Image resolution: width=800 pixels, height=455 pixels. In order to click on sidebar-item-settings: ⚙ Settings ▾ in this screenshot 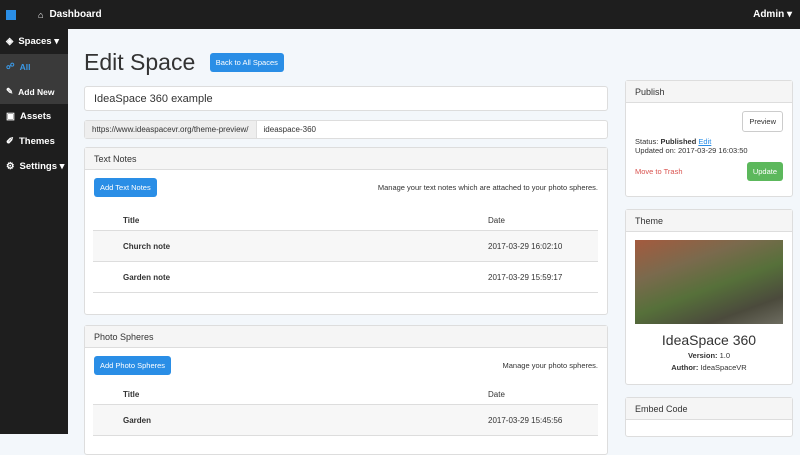, I will do `click(34, 166)`.